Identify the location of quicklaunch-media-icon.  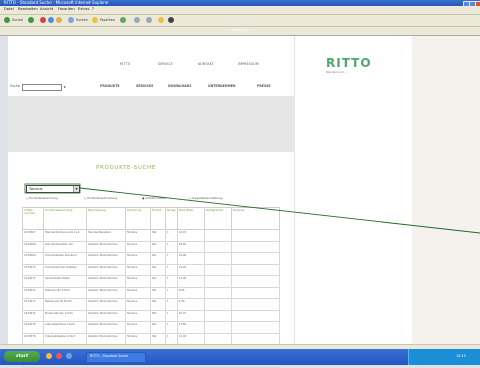
(59, 356).